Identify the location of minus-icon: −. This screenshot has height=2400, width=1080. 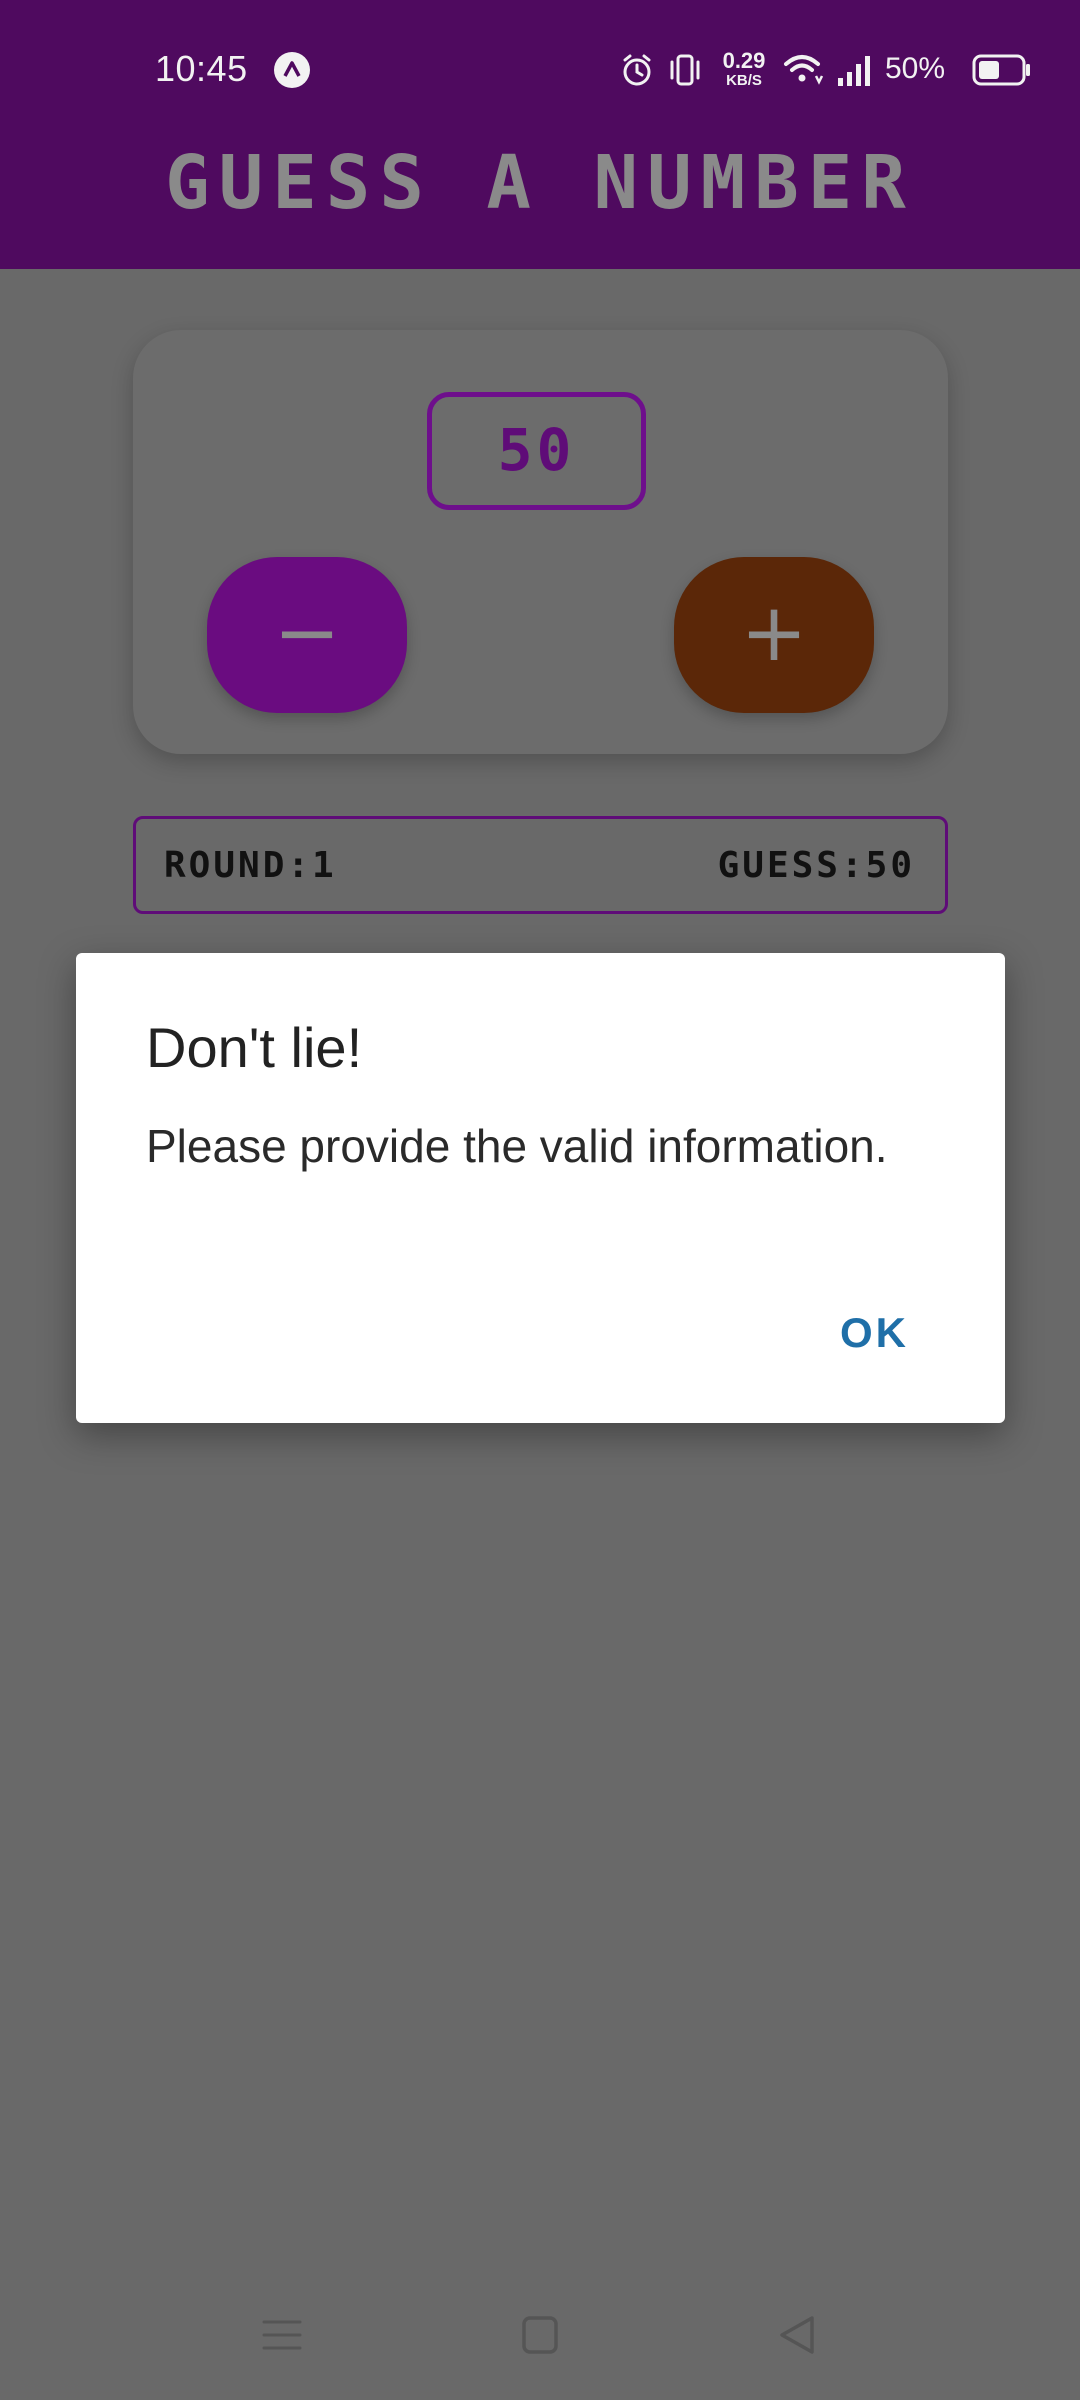
(307, 632).